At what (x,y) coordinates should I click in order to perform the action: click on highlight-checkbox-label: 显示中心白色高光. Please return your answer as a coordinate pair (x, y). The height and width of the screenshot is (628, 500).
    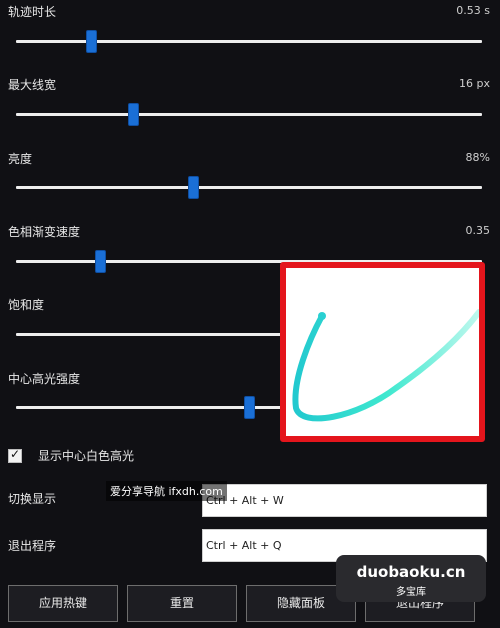
    Looking at the image, I should click on (86, 456).